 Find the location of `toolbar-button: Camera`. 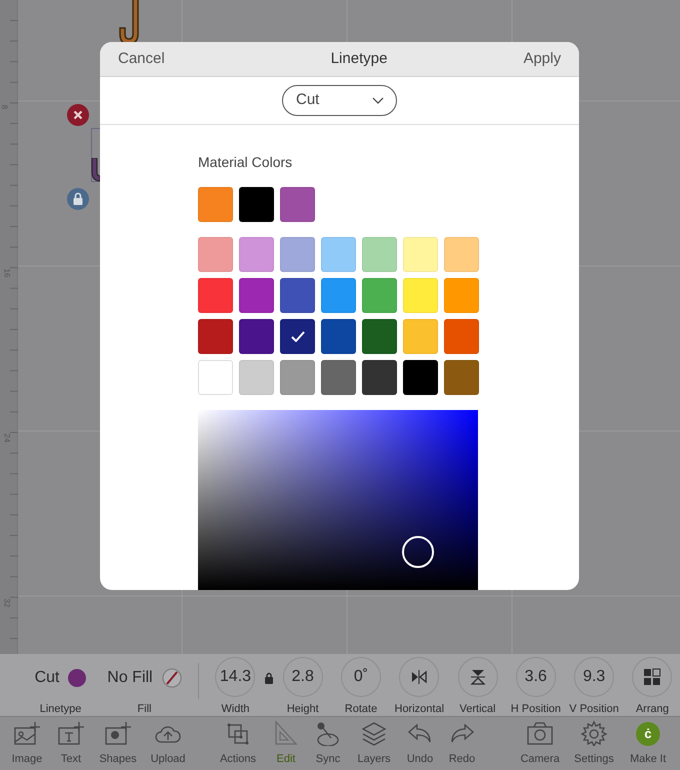

toolbar-button: Camera is located at coordinates (540, 744).